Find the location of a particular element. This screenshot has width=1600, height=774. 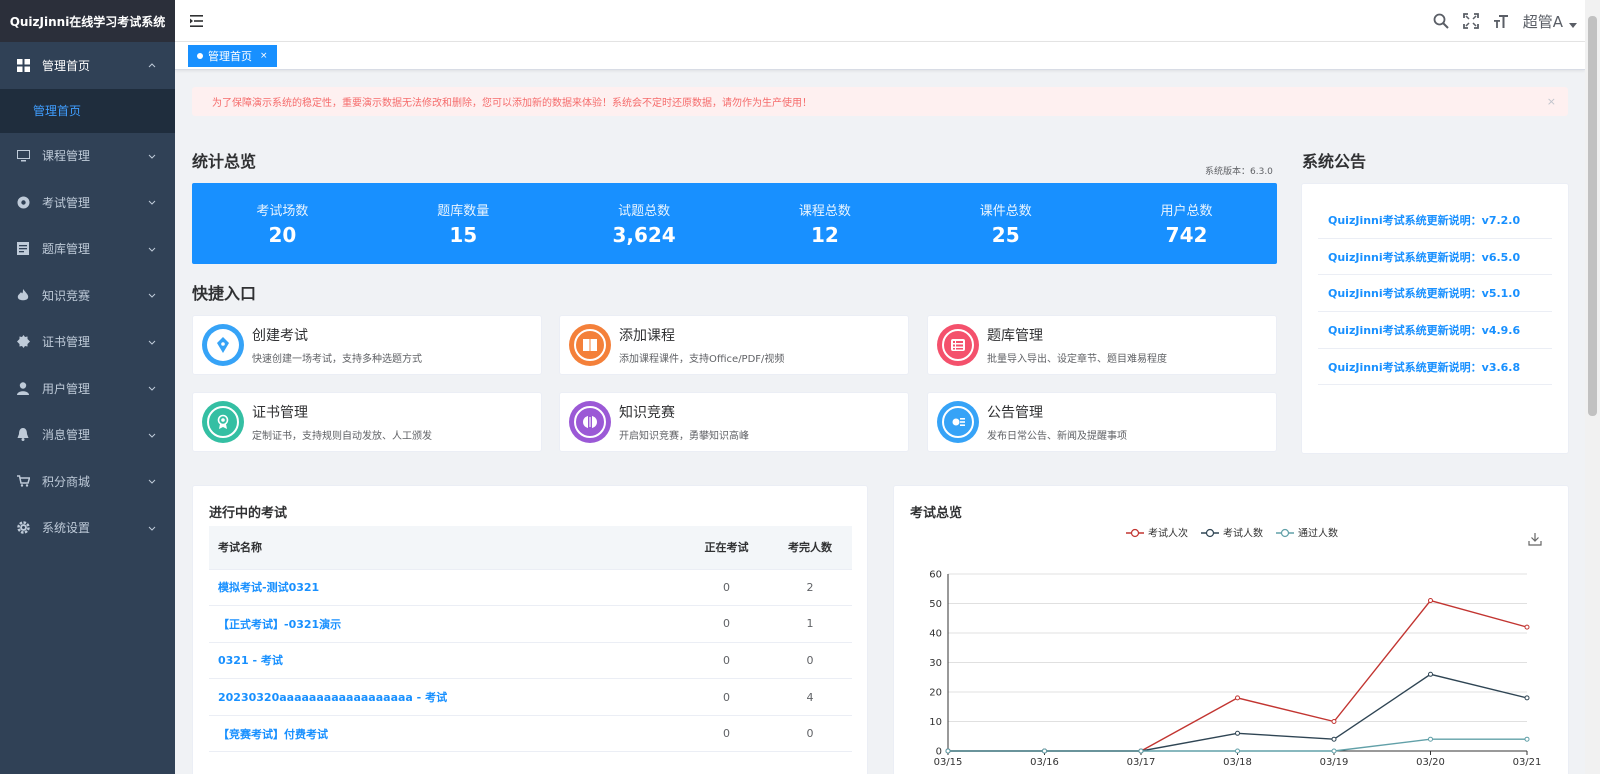

sidebar-item-users: 用户管理 is located at coordinates (87, 388).